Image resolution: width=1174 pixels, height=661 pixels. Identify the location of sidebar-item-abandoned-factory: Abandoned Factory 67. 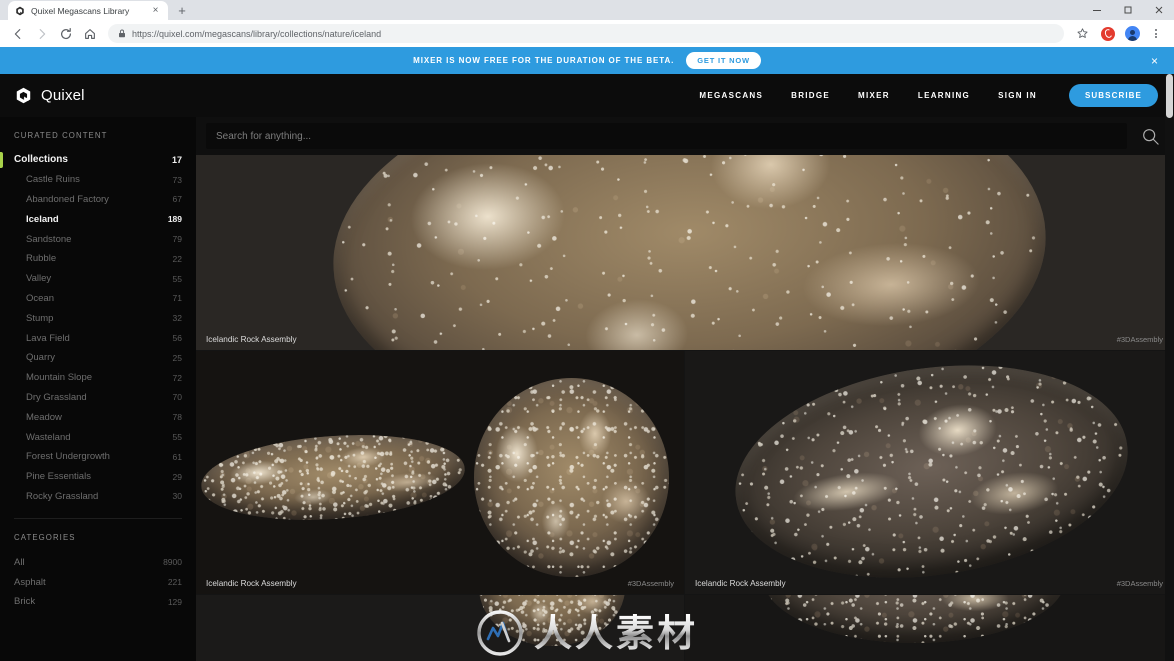
(98, 200).